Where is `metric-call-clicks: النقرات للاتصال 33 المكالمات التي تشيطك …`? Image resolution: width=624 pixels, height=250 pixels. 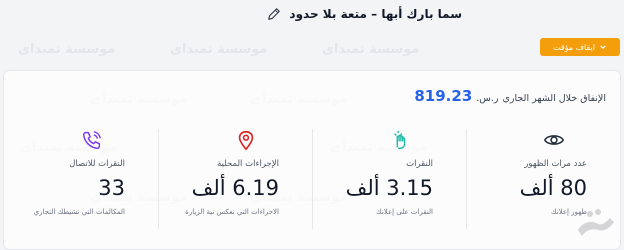 metric-call-clicks: النقرات للاتصال 33 المكالمات التي تشيطك … is located at coordinates (83, 176).